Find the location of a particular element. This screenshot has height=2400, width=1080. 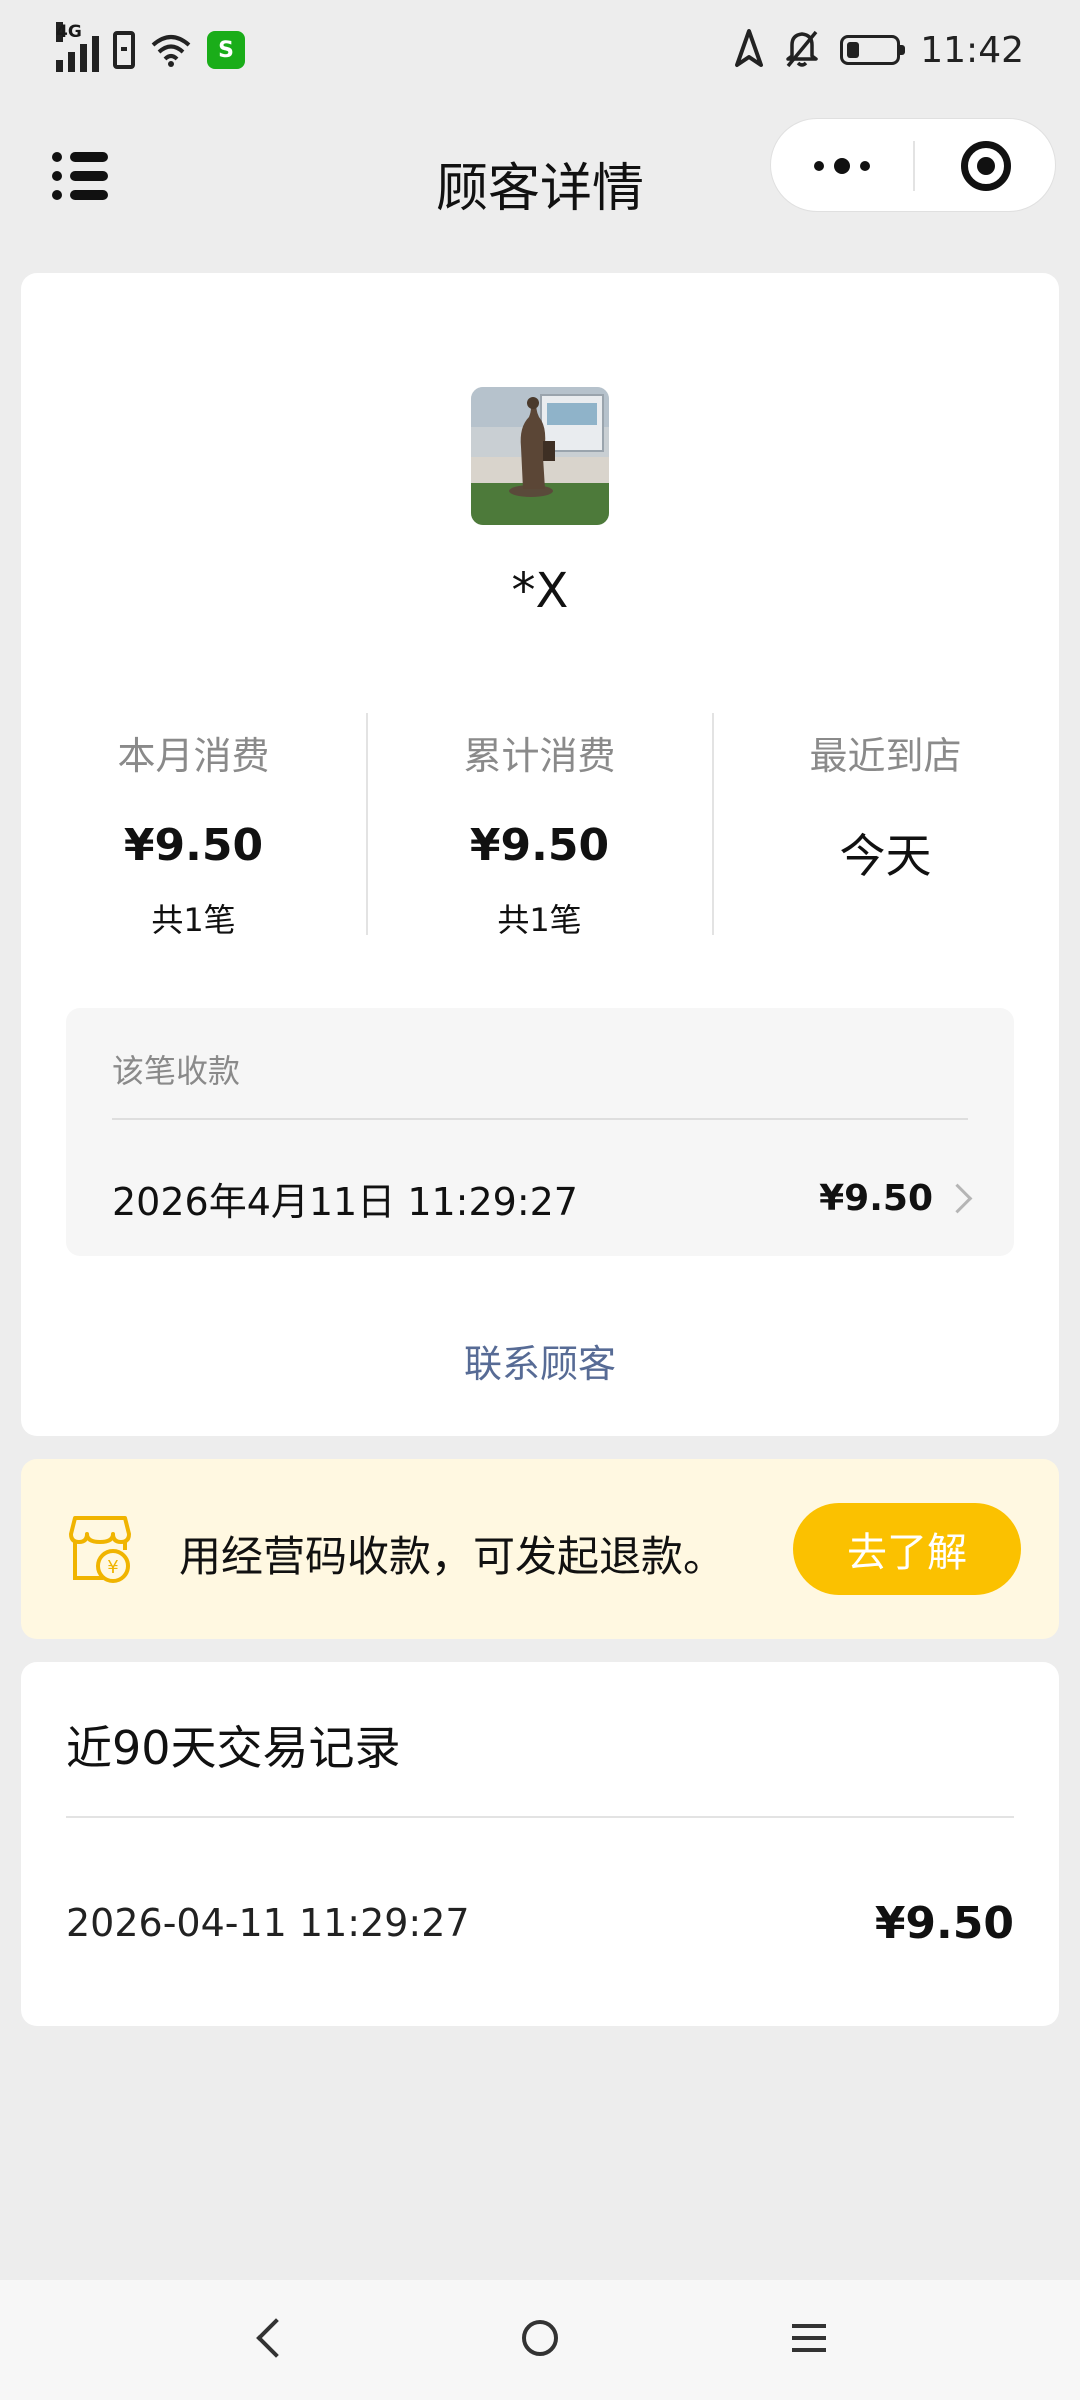

clock: 11:42 is located at coordinates (972, 50).